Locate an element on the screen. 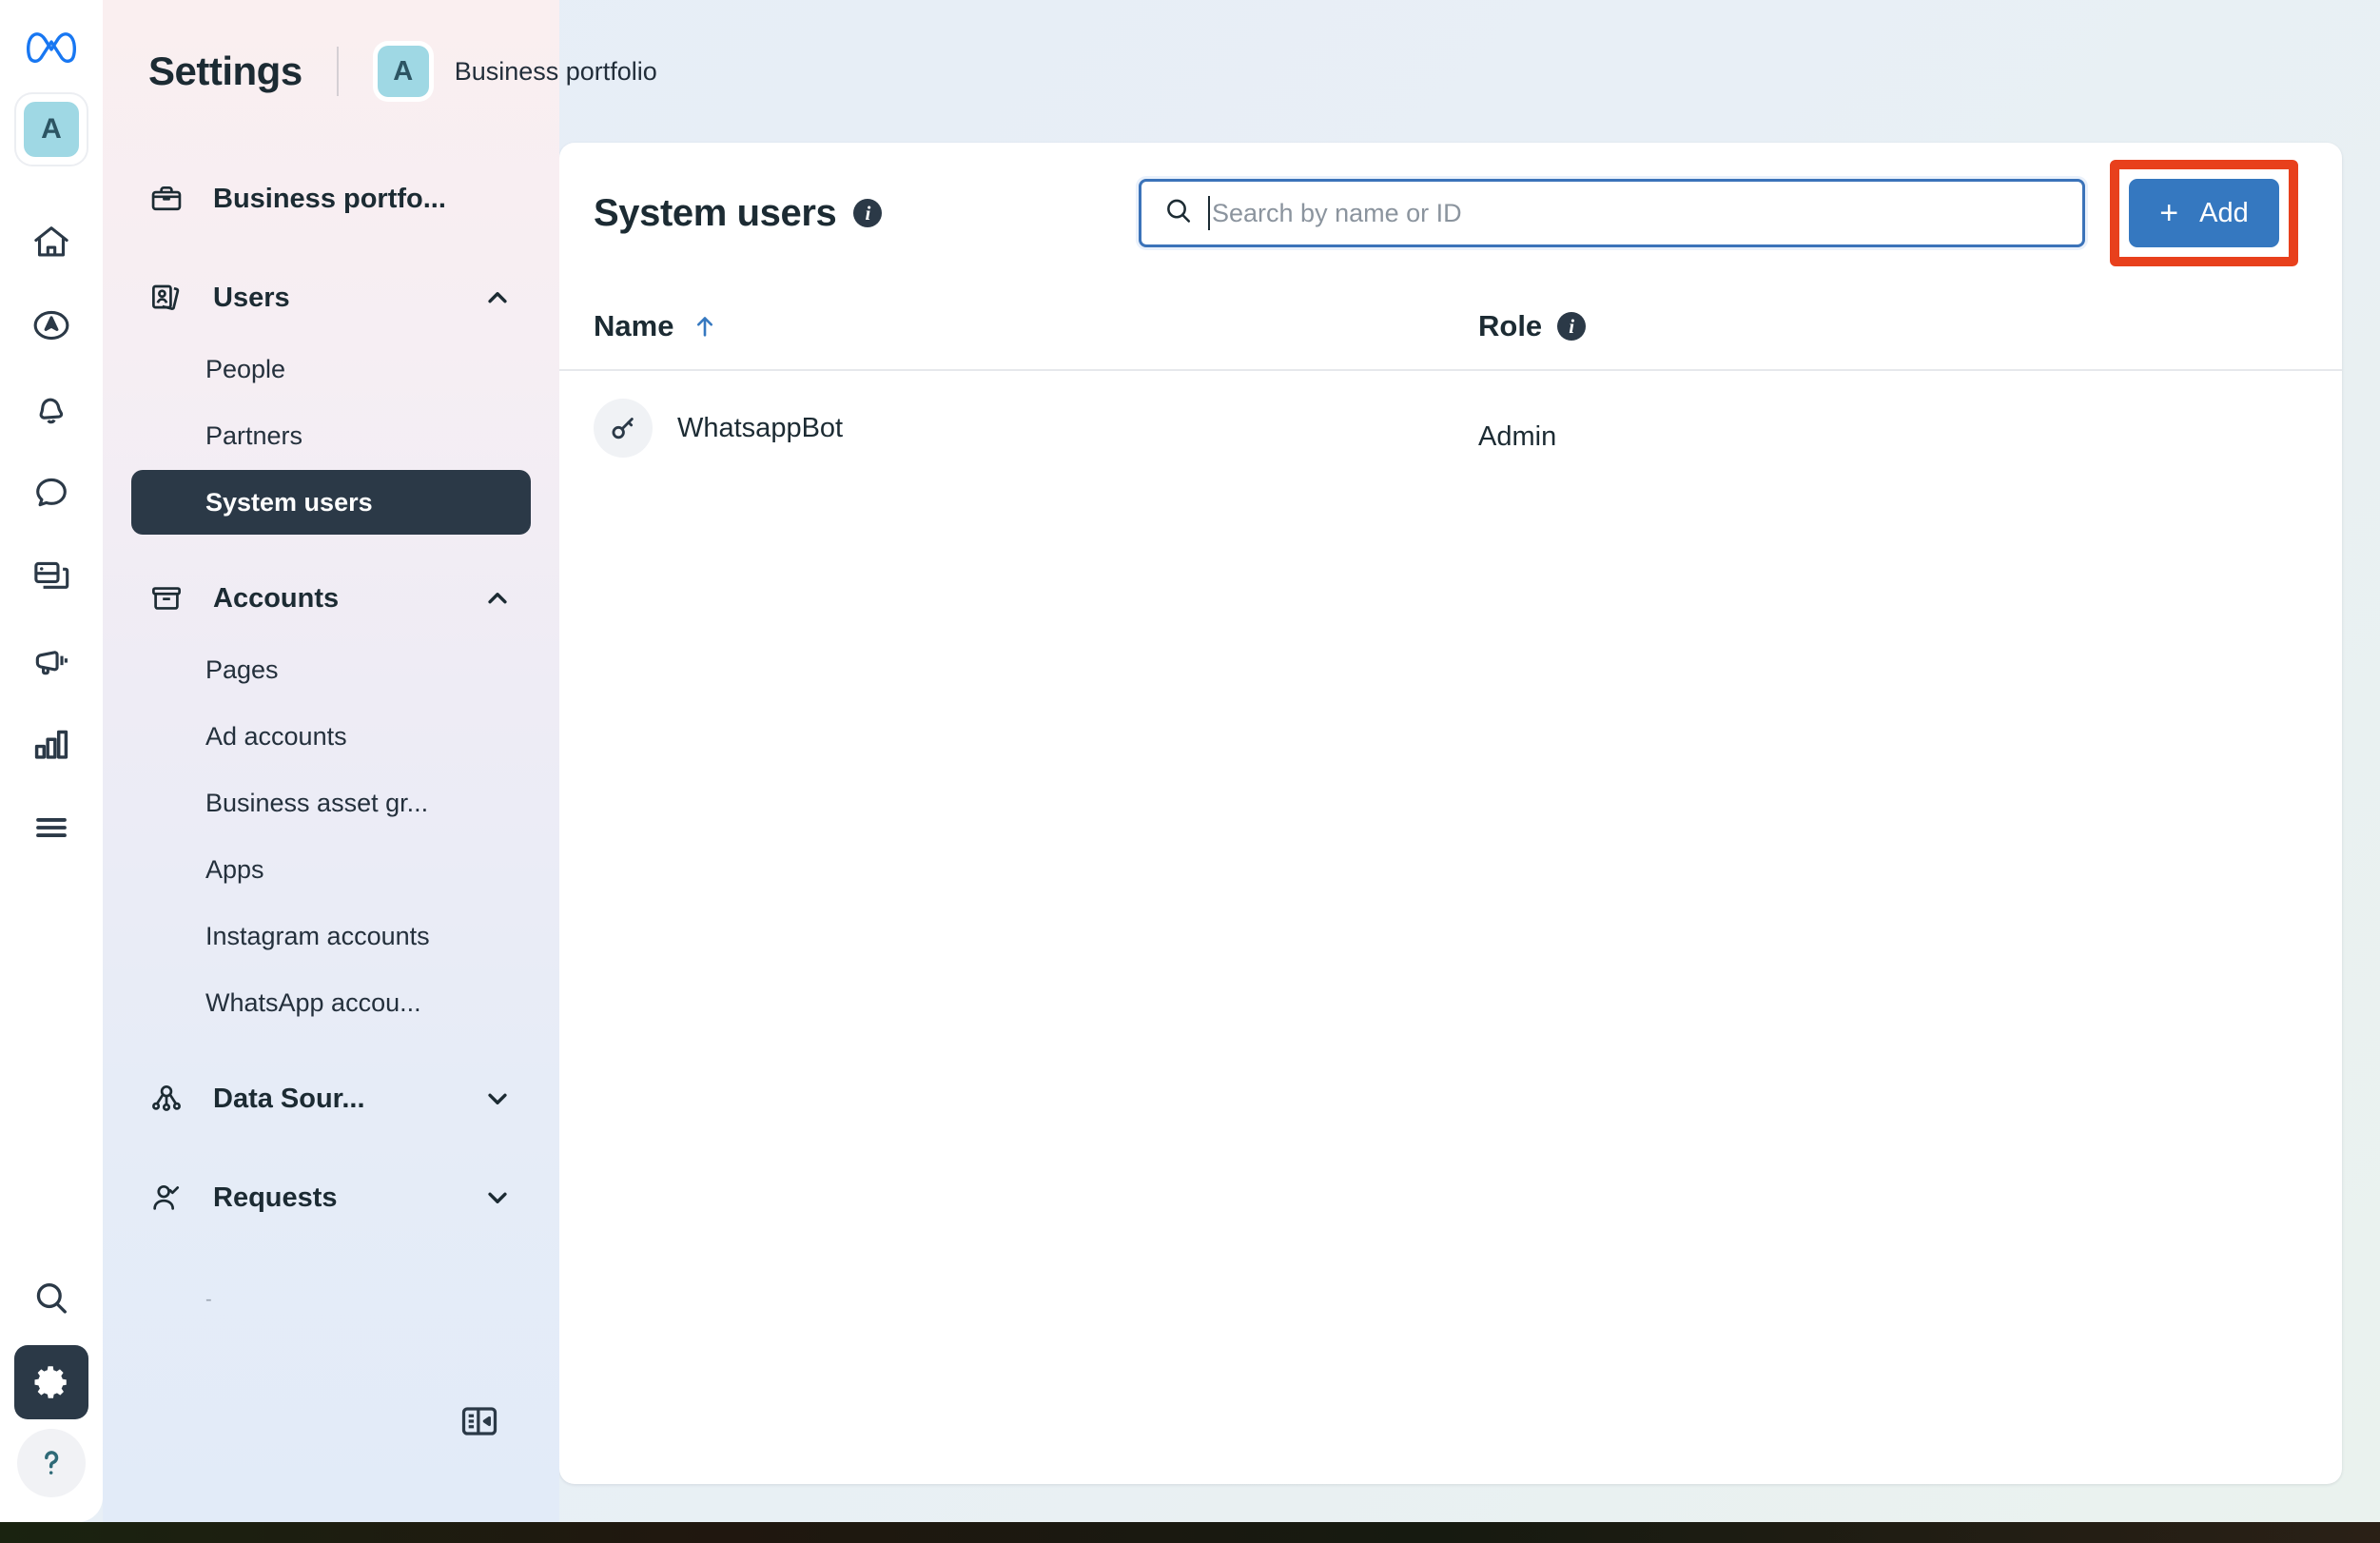 Image resolution: width=2380 pixels, height=1543 pixels. search-placeholder: Search by name or ID is located at coordinates (1337, 212).